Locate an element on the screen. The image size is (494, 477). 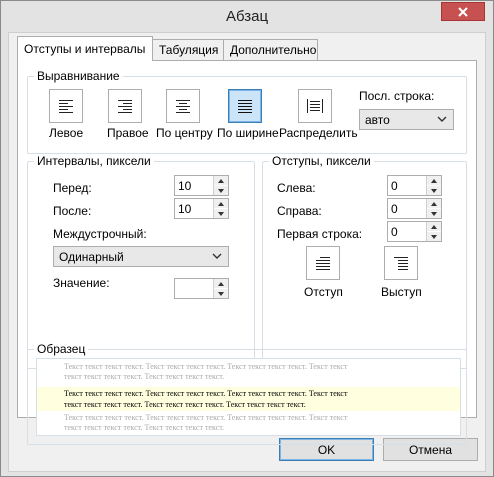
outdent-button is located at coordinates (401, 263).